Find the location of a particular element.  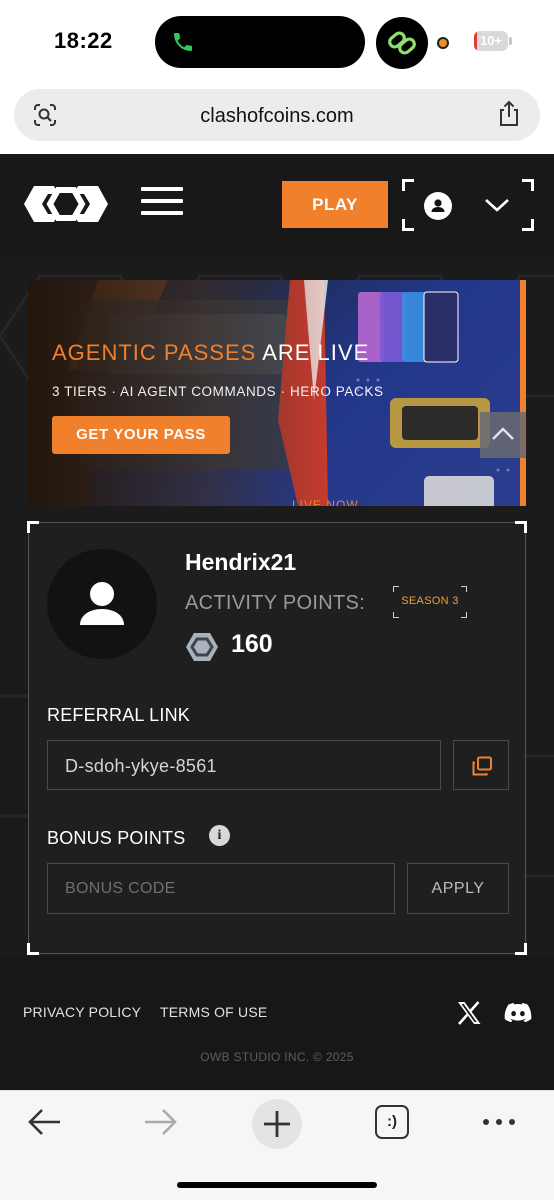

banner-live-text: LIVE NOW is located at coordinates (325, 502).